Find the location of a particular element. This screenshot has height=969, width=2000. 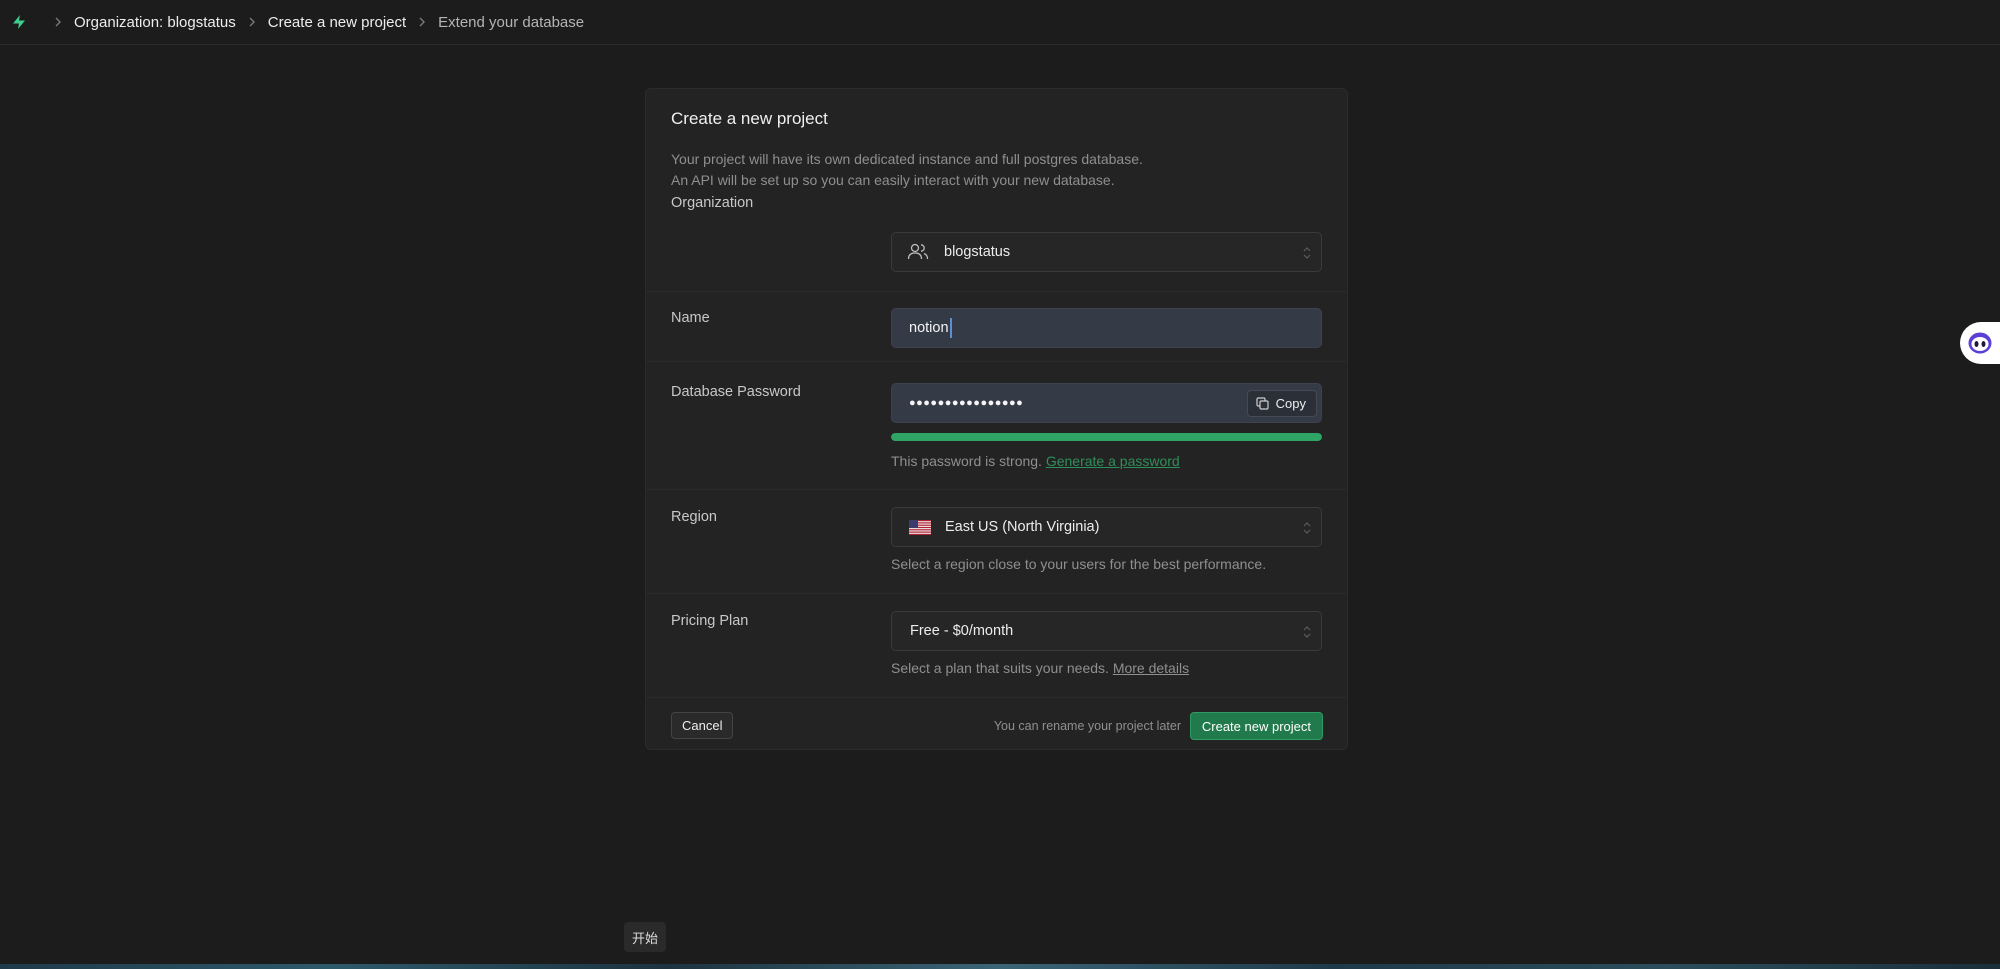

region-select: East US (North Virginia) is located at coordinates (1106, 527).